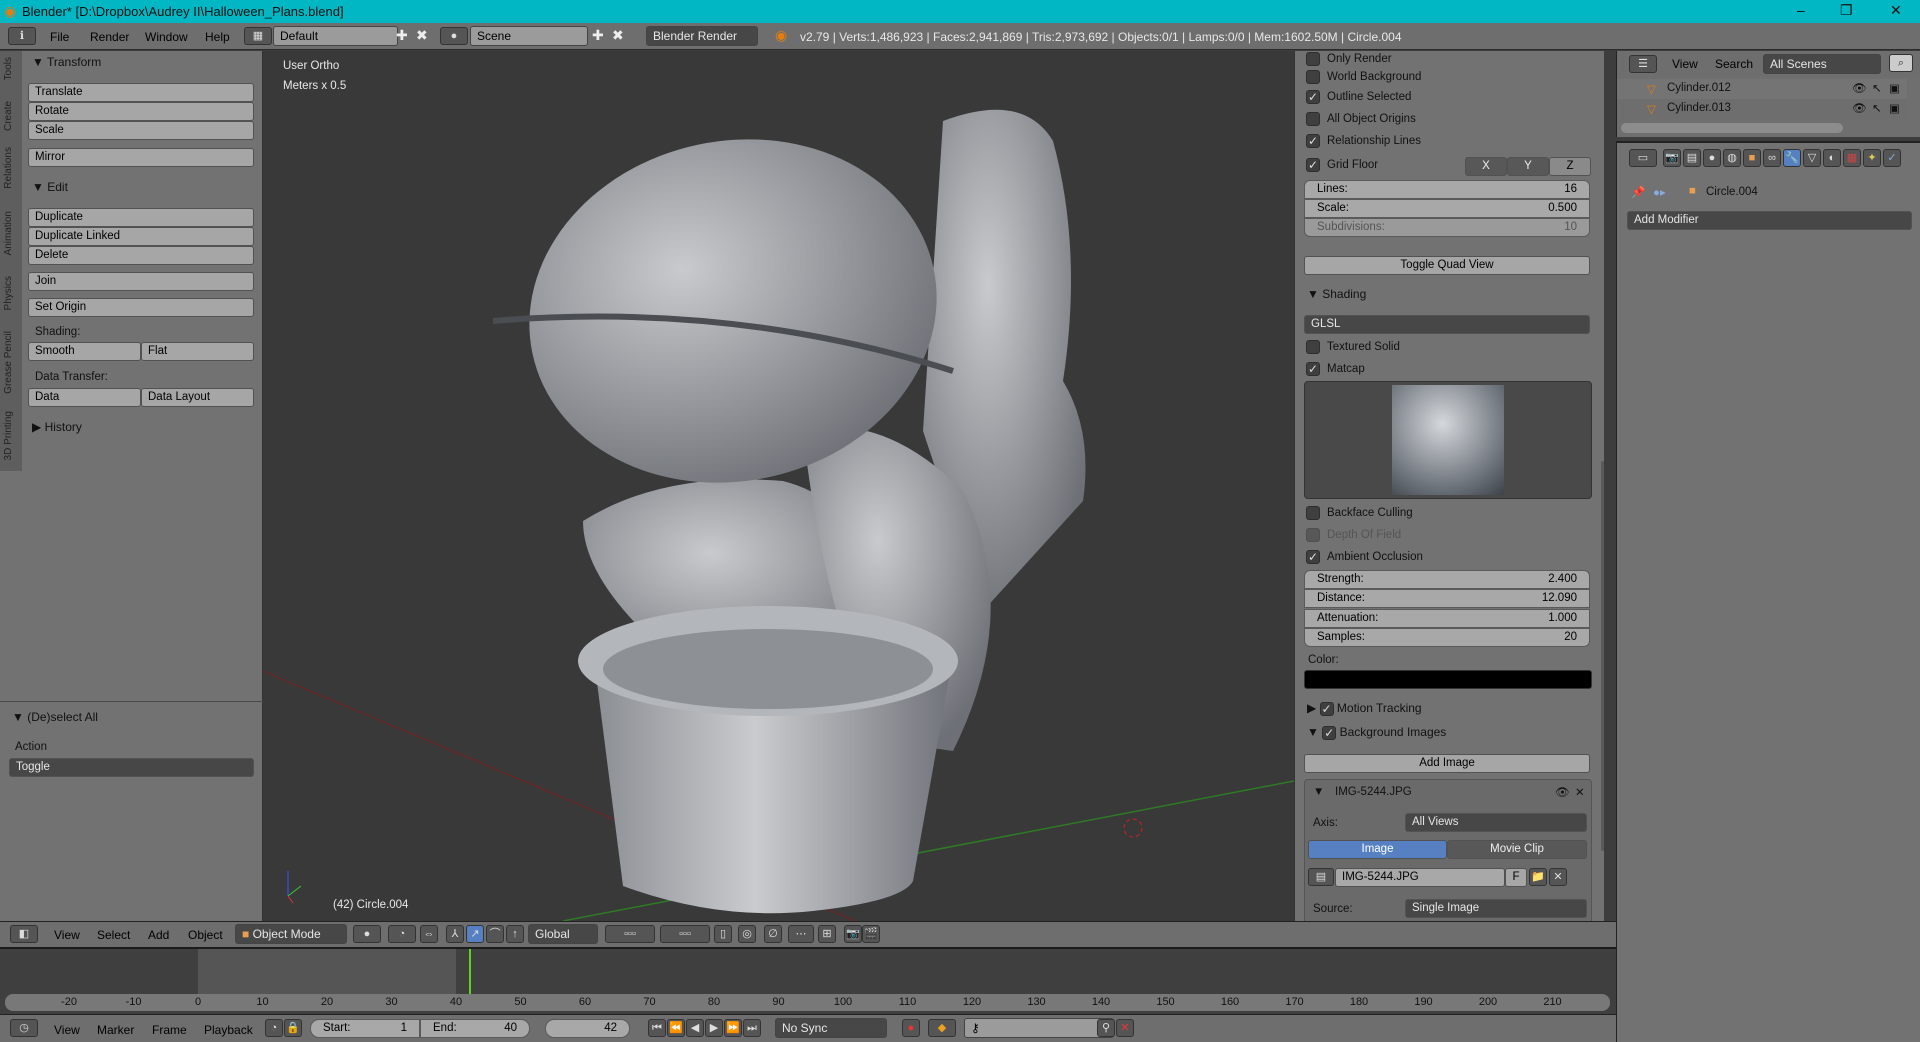  Describe the element at coordinates (113, 935) in the screenshot. I see `menu-select: Select` at that location.